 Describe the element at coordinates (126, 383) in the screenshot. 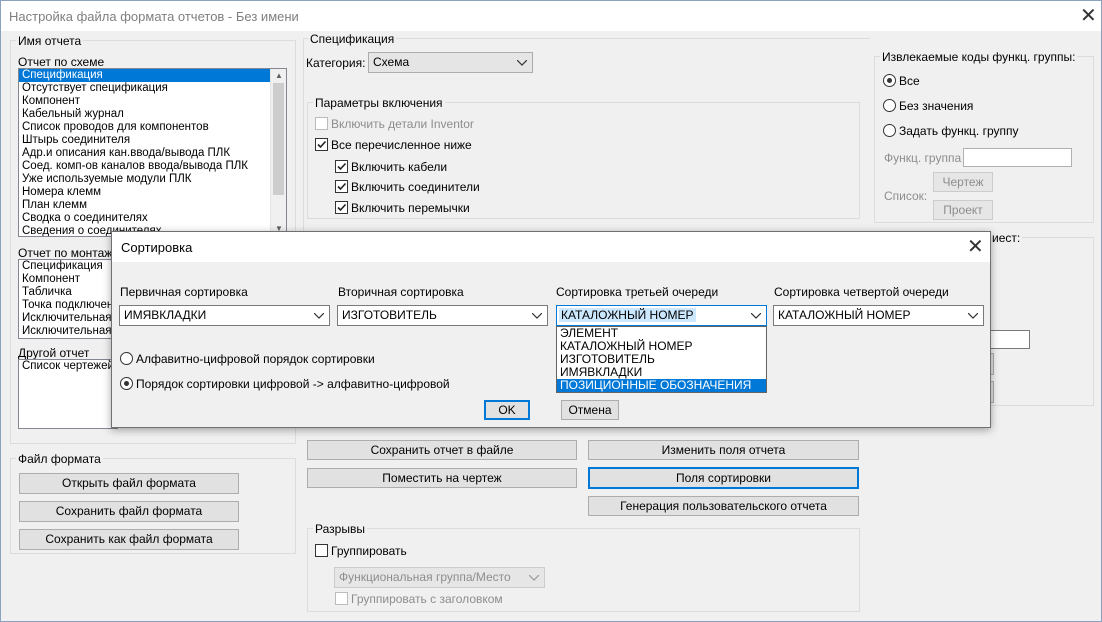

I see `numeric-sort-radio` at that location.